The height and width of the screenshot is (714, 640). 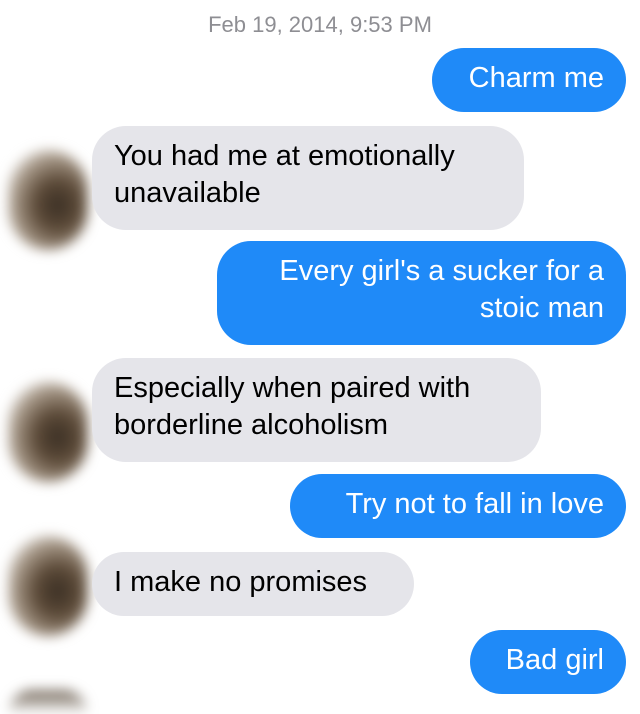 What do you see at coordinates (284, 156) in the screenshot?
I see `message-text-line: You had me at emotionally` at bounding box center [284, 156].